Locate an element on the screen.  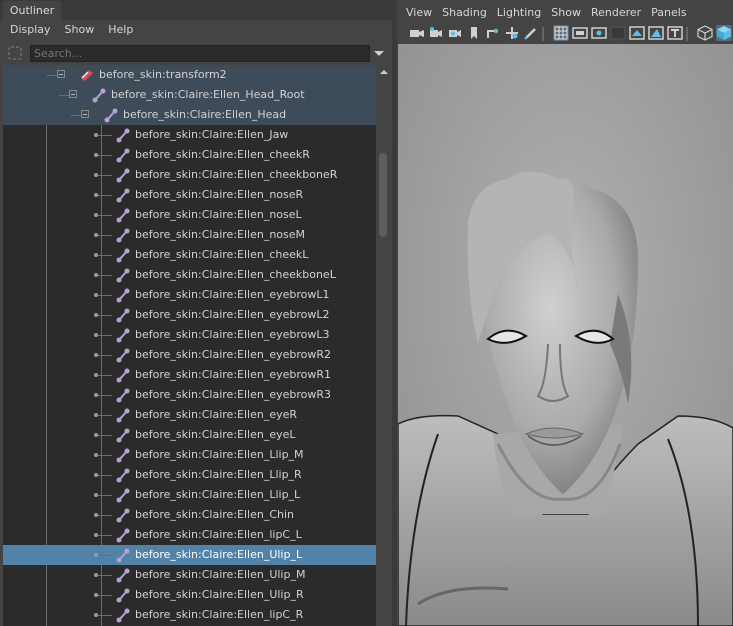
outliner-joint-row: before_skin:Claire:Ellen_noseL is located at coordinates (189, 215).